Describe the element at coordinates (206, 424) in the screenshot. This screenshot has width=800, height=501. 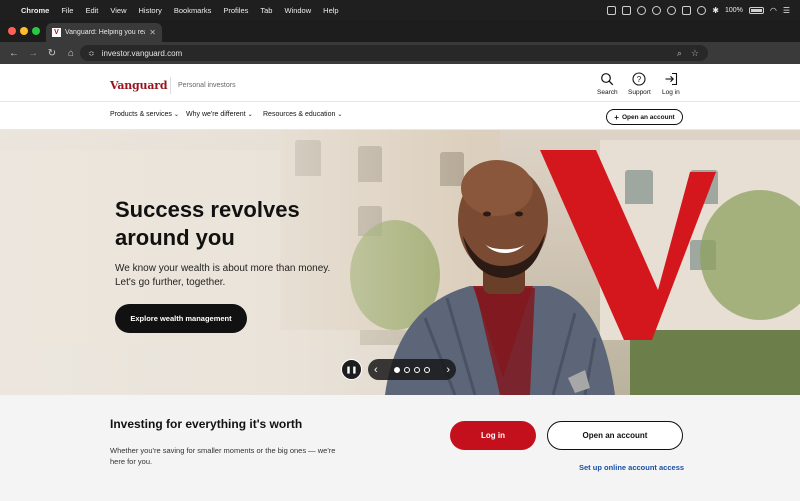
I see `investing-title: Investing for everything it's worth` at that location.